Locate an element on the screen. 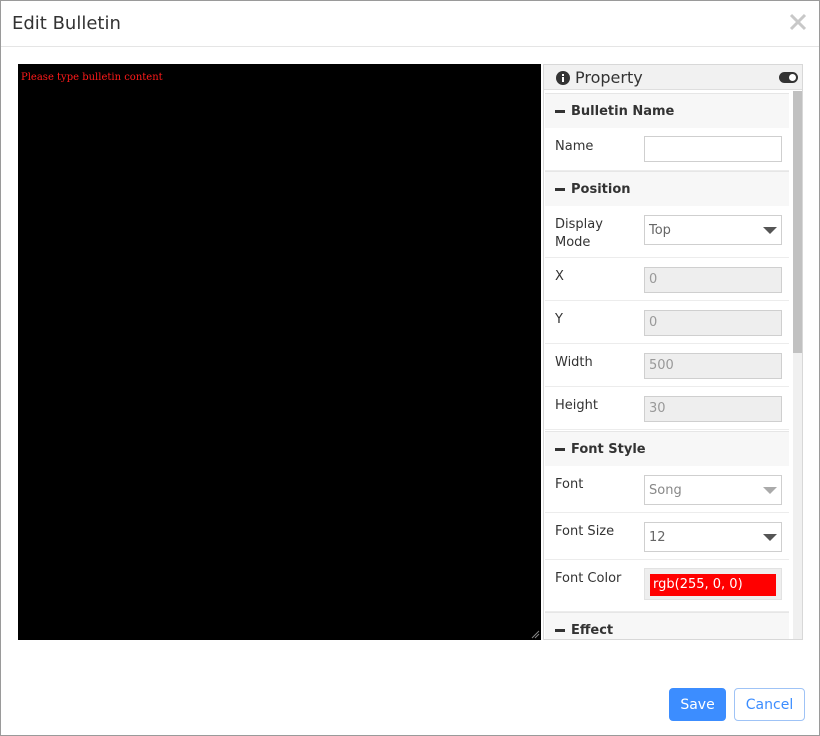 Image resolution: width=820 pixels, height=736 pixels. field-label: Y is located at coordinates (559, 319).